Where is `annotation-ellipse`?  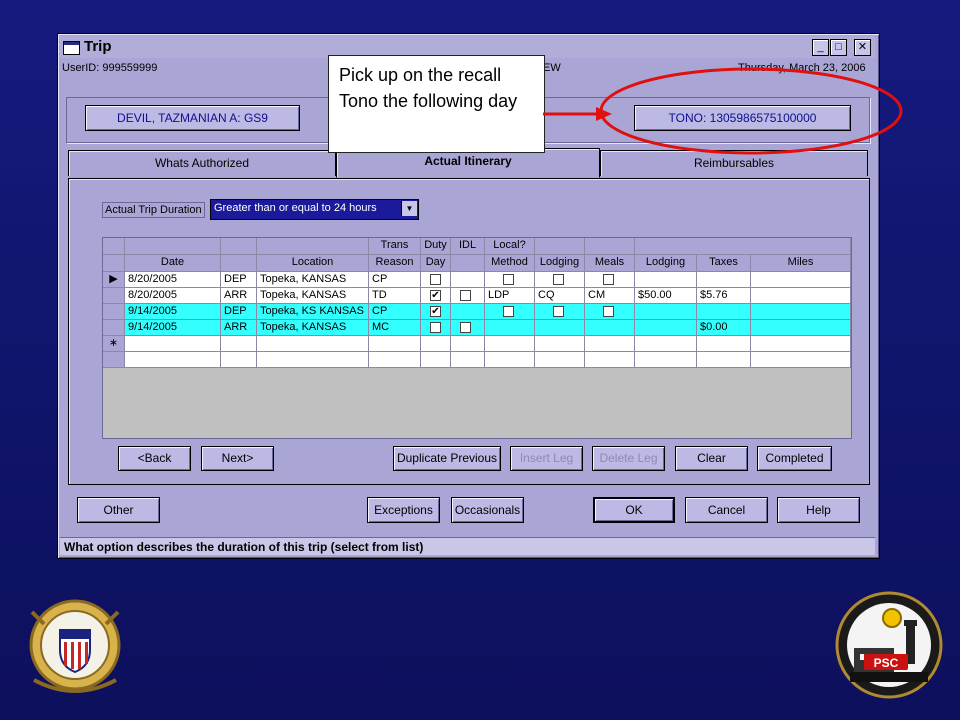 annotation-ellipse is located at coordinates (751, 111).